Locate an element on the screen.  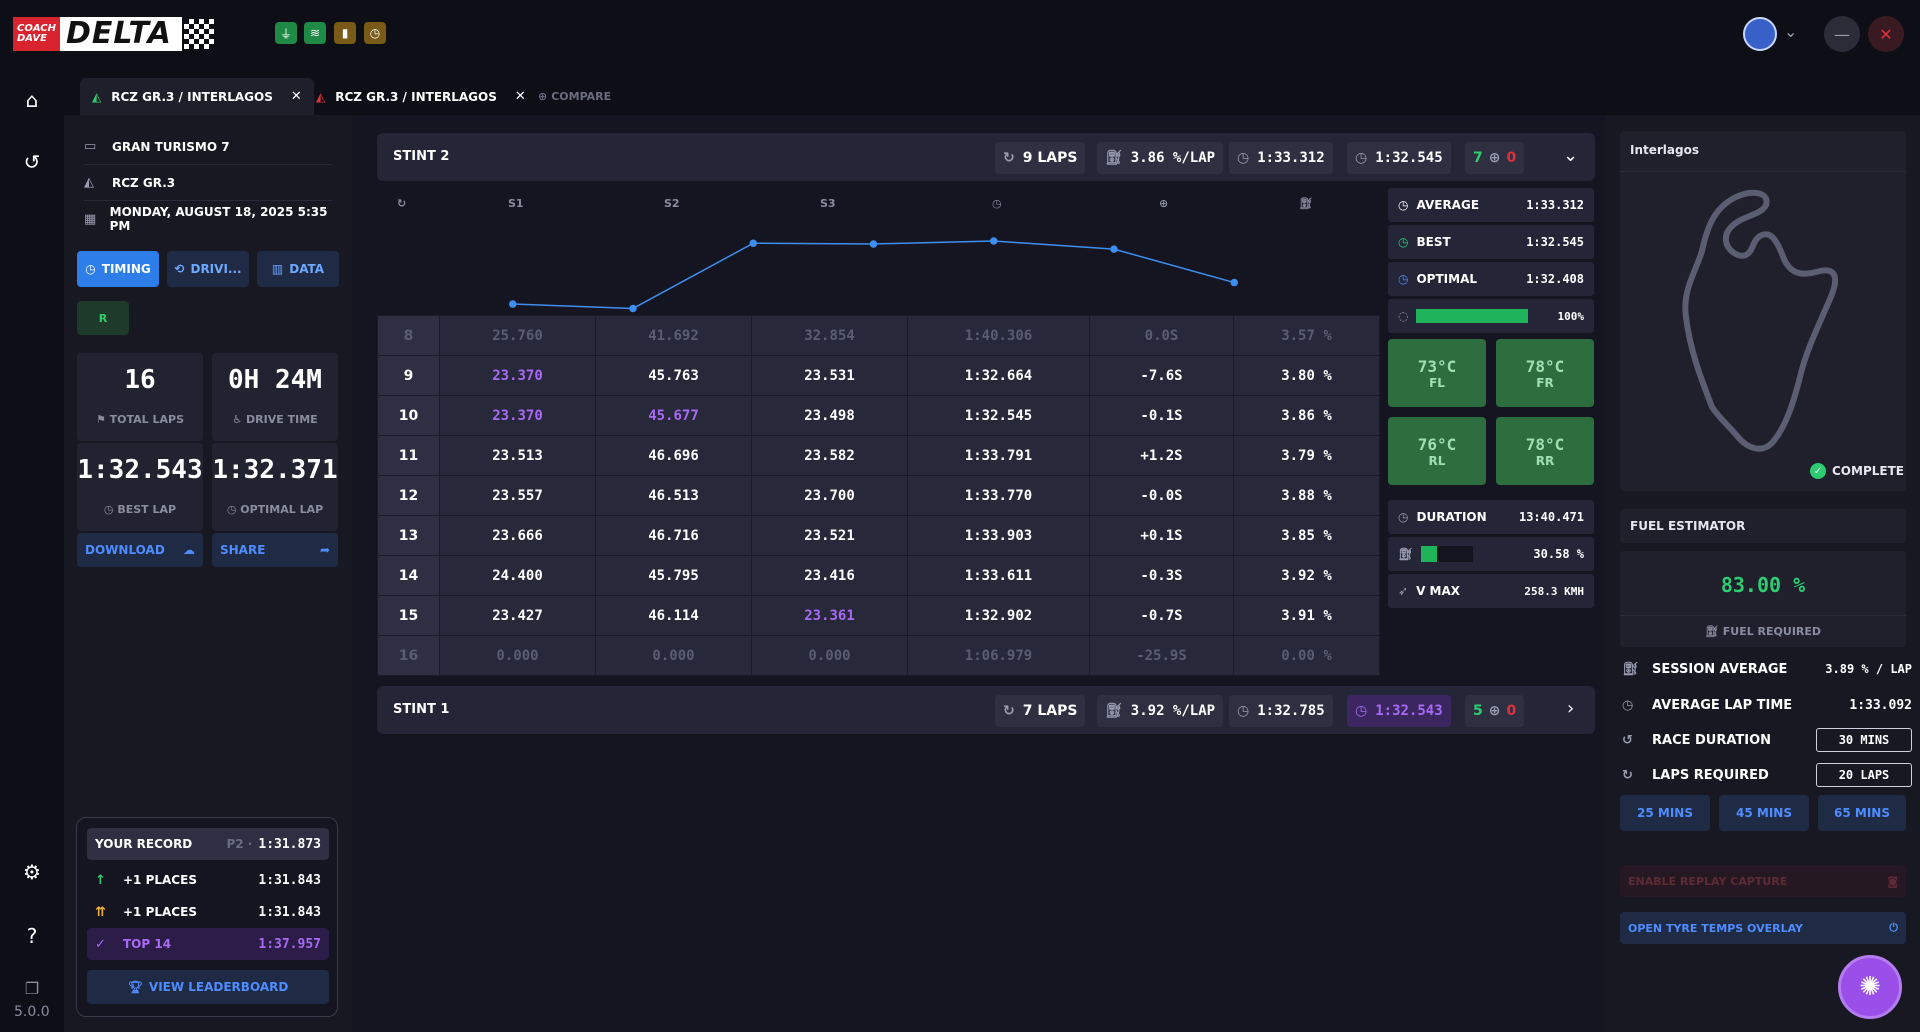
s1-cell: 23.666 is located at coordinates (517, 535).